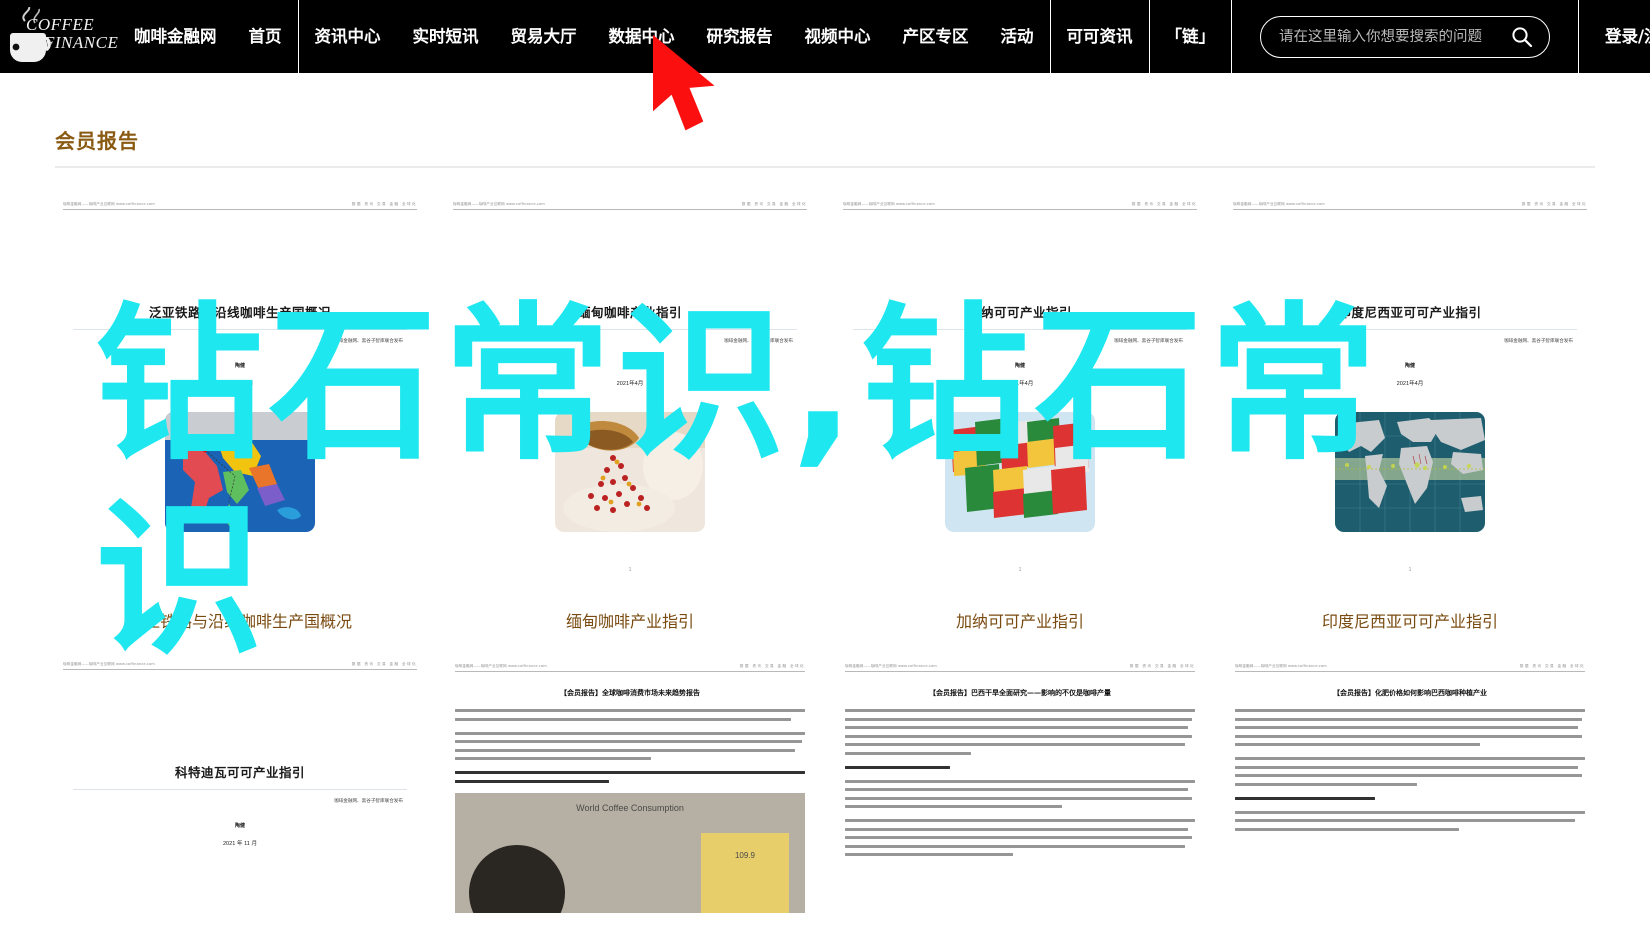 This screenshot has width=1650, height=942. I want to click on section-divider, so click(825, 167).